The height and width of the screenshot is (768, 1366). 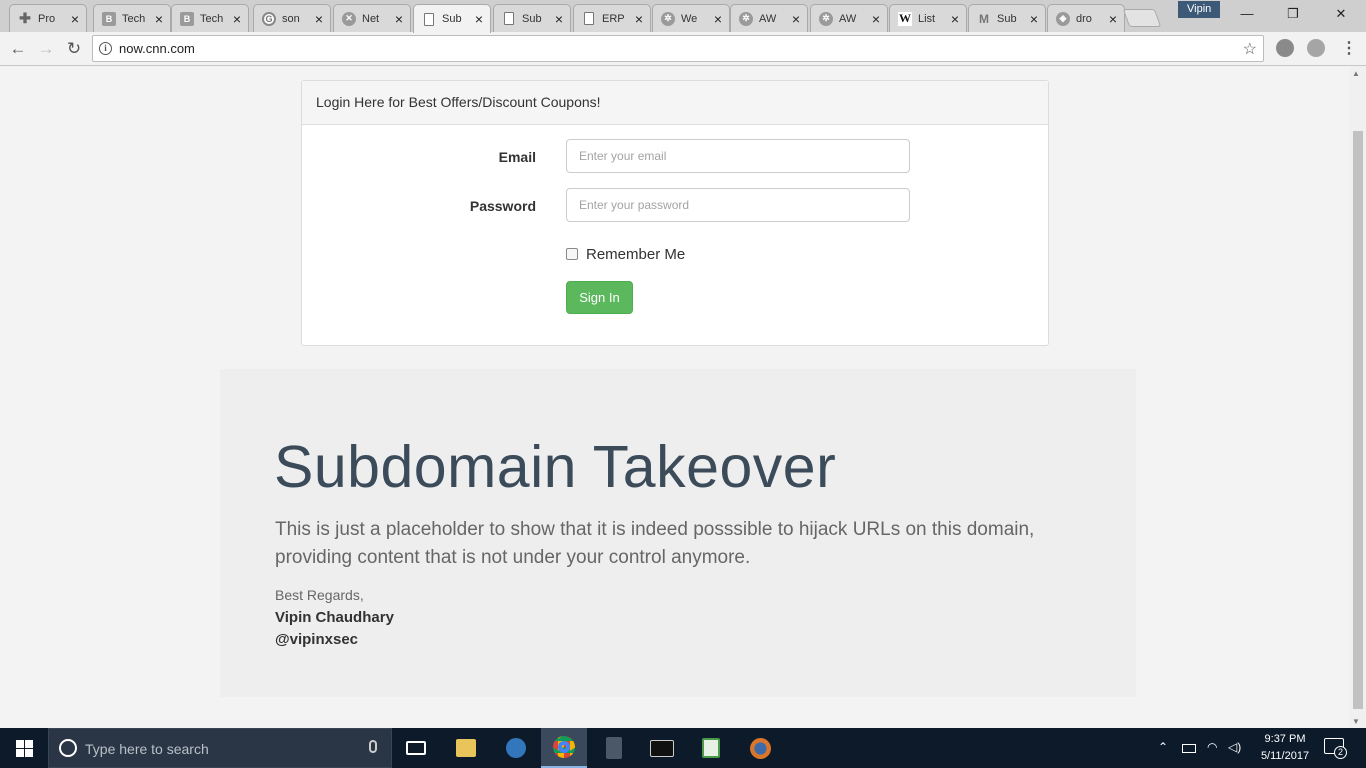 I want to click on email-field, so click(x=738, y=156).